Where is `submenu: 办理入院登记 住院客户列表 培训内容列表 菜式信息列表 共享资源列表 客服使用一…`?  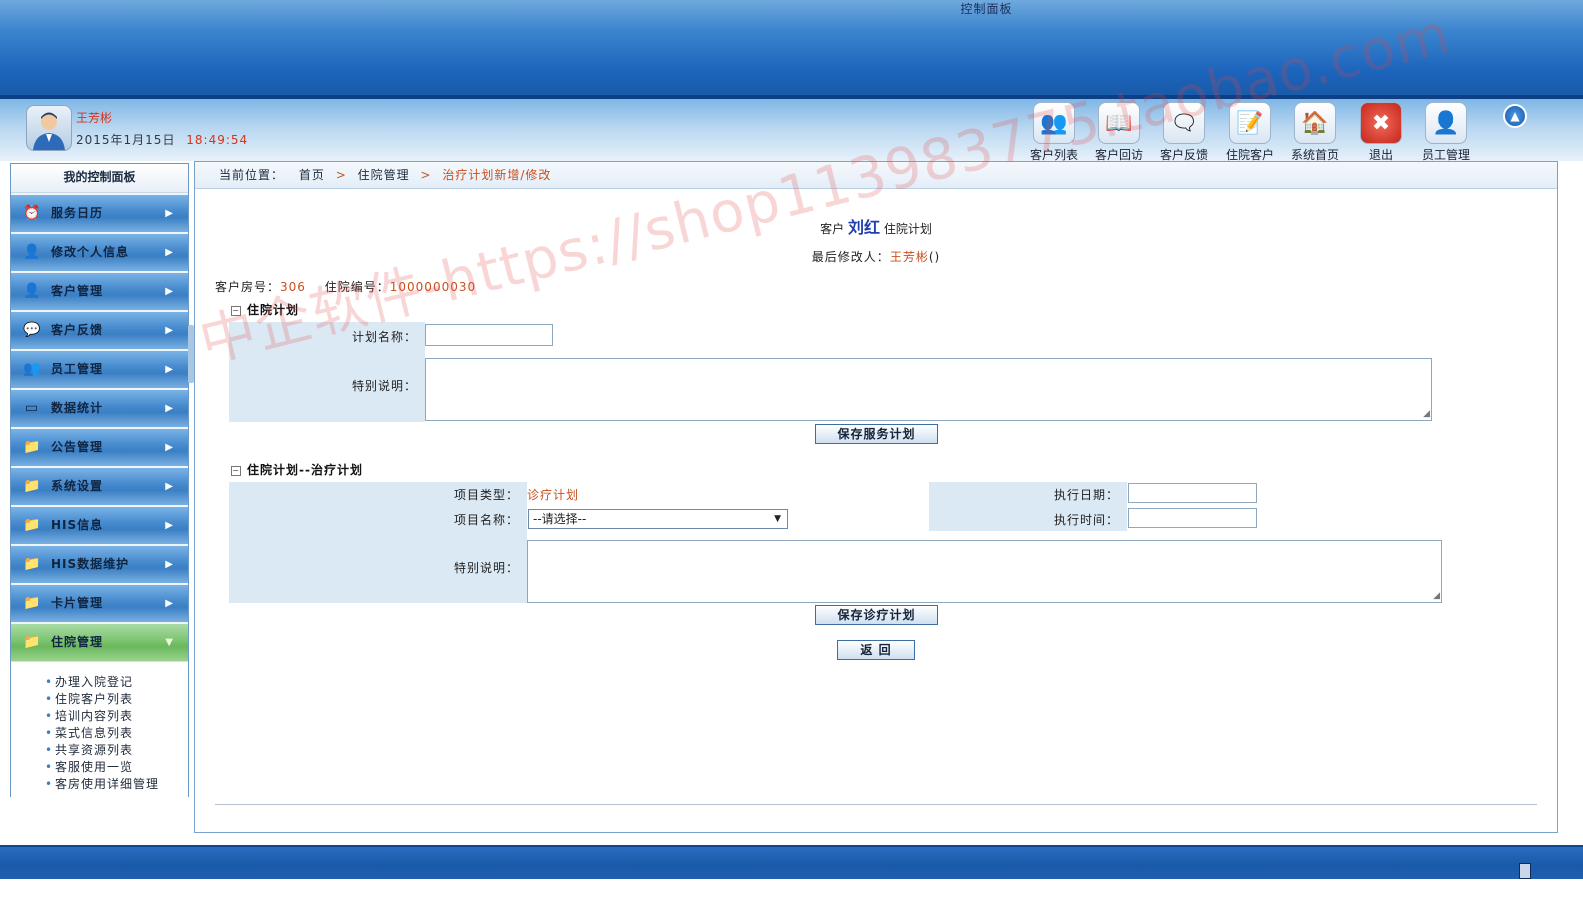
submenu: 办理入院登记 住院客户列表 培训内容列表 菜式信息列表 共享资源列表 客服使用一… is located at coordinates (99, 742).